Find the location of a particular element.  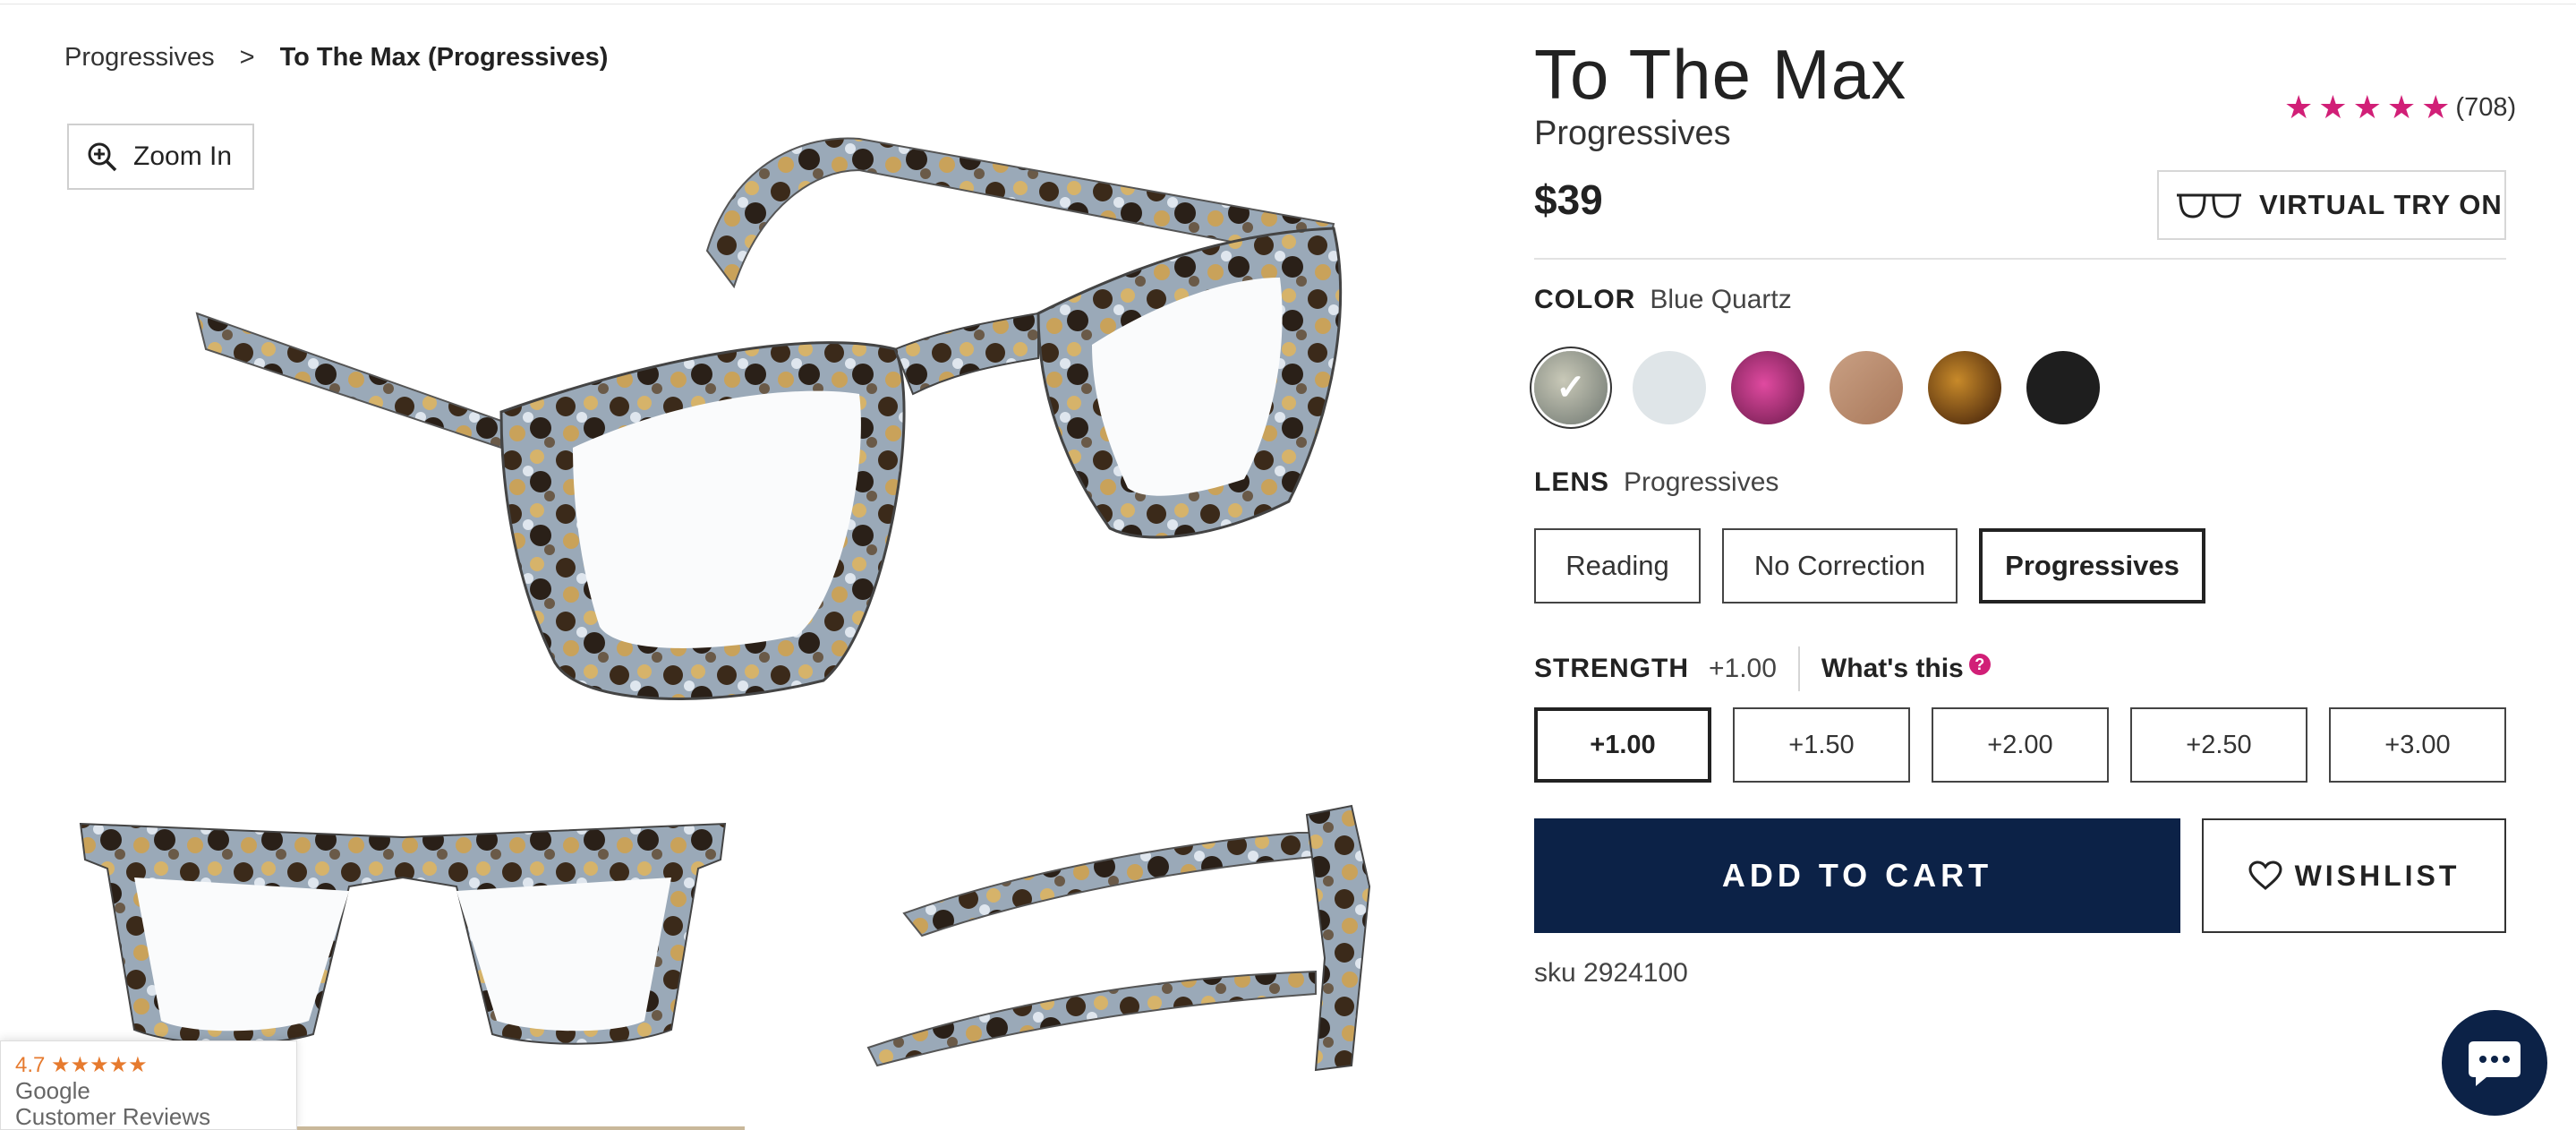

top-border is located at coordinates (1288, 2).